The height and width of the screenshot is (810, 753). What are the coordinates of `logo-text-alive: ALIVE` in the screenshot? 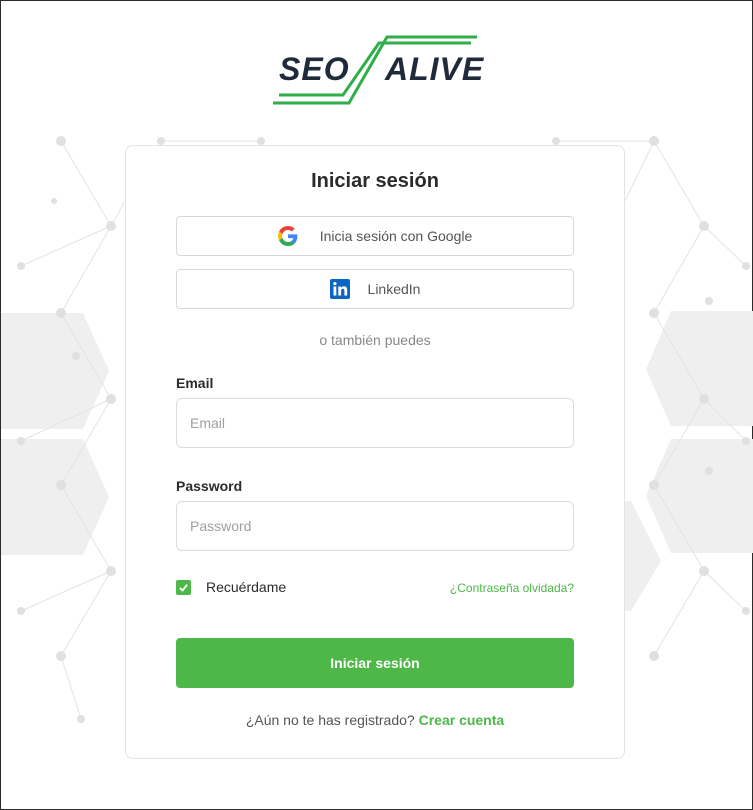 It's located at (435, 69).